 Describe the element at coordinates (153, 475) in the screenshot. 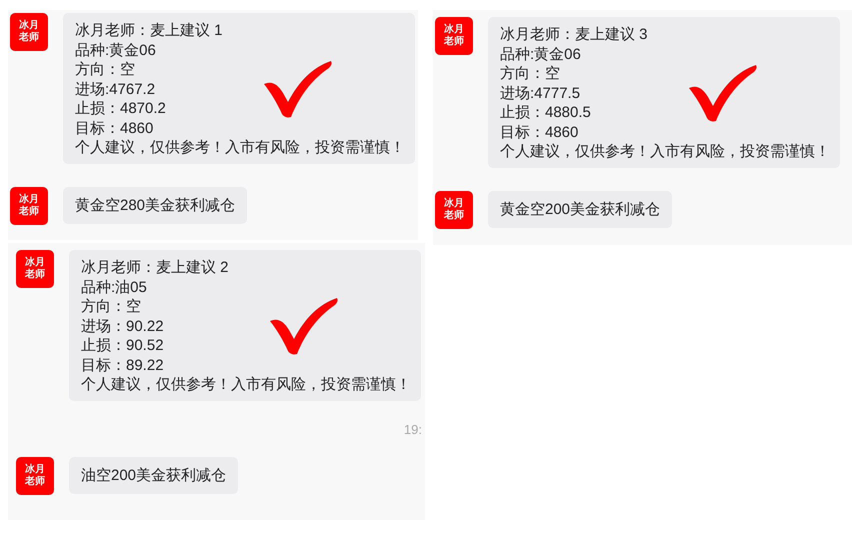

I see `message-bubble: 油空200美金获利减仓` at that location.